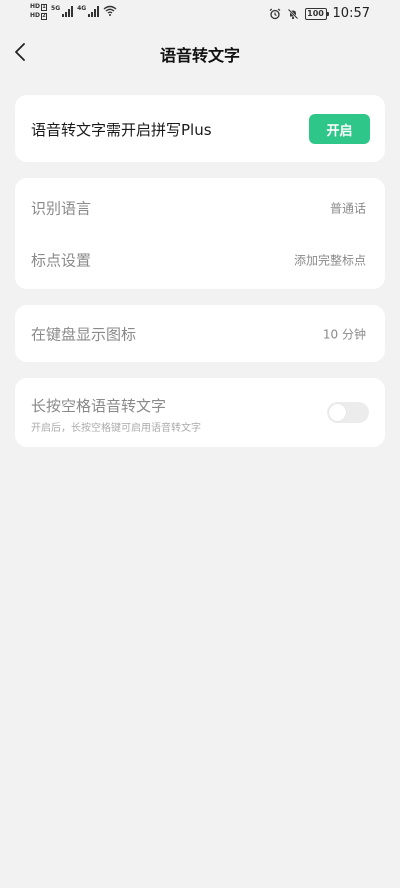 The image size is (400, 888). Describe the element at coordinates (99, 406) in the screenshot. I see `long-press-label: 长按空格语音转文字` at that location.